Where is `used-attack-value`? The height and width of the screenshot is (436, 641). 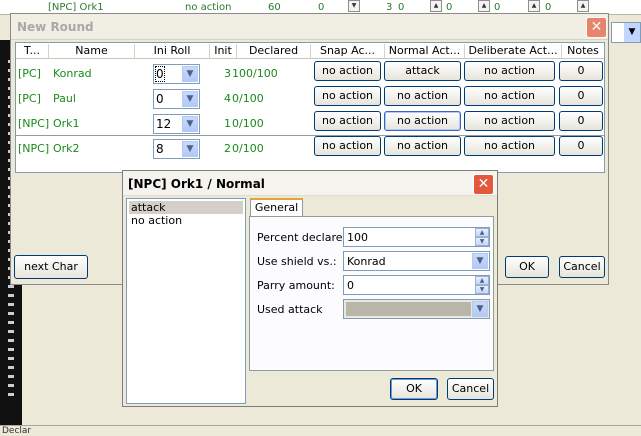
used-attack-value is located at coordinates (408, 309).